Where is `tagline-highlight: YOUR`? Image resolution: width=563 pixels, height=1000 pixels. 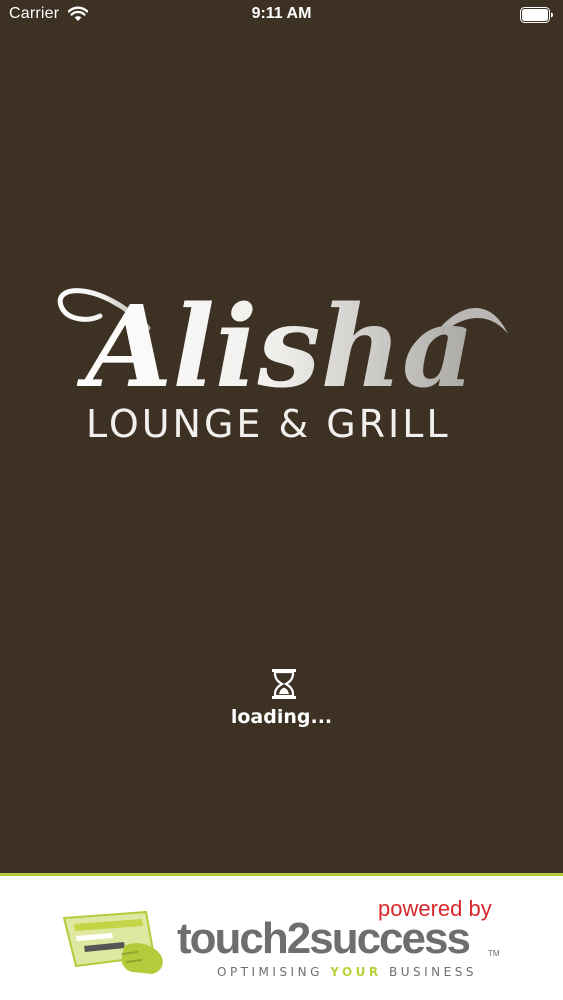 tagline-highlight: YOUR is located at coordinates (356, 972).